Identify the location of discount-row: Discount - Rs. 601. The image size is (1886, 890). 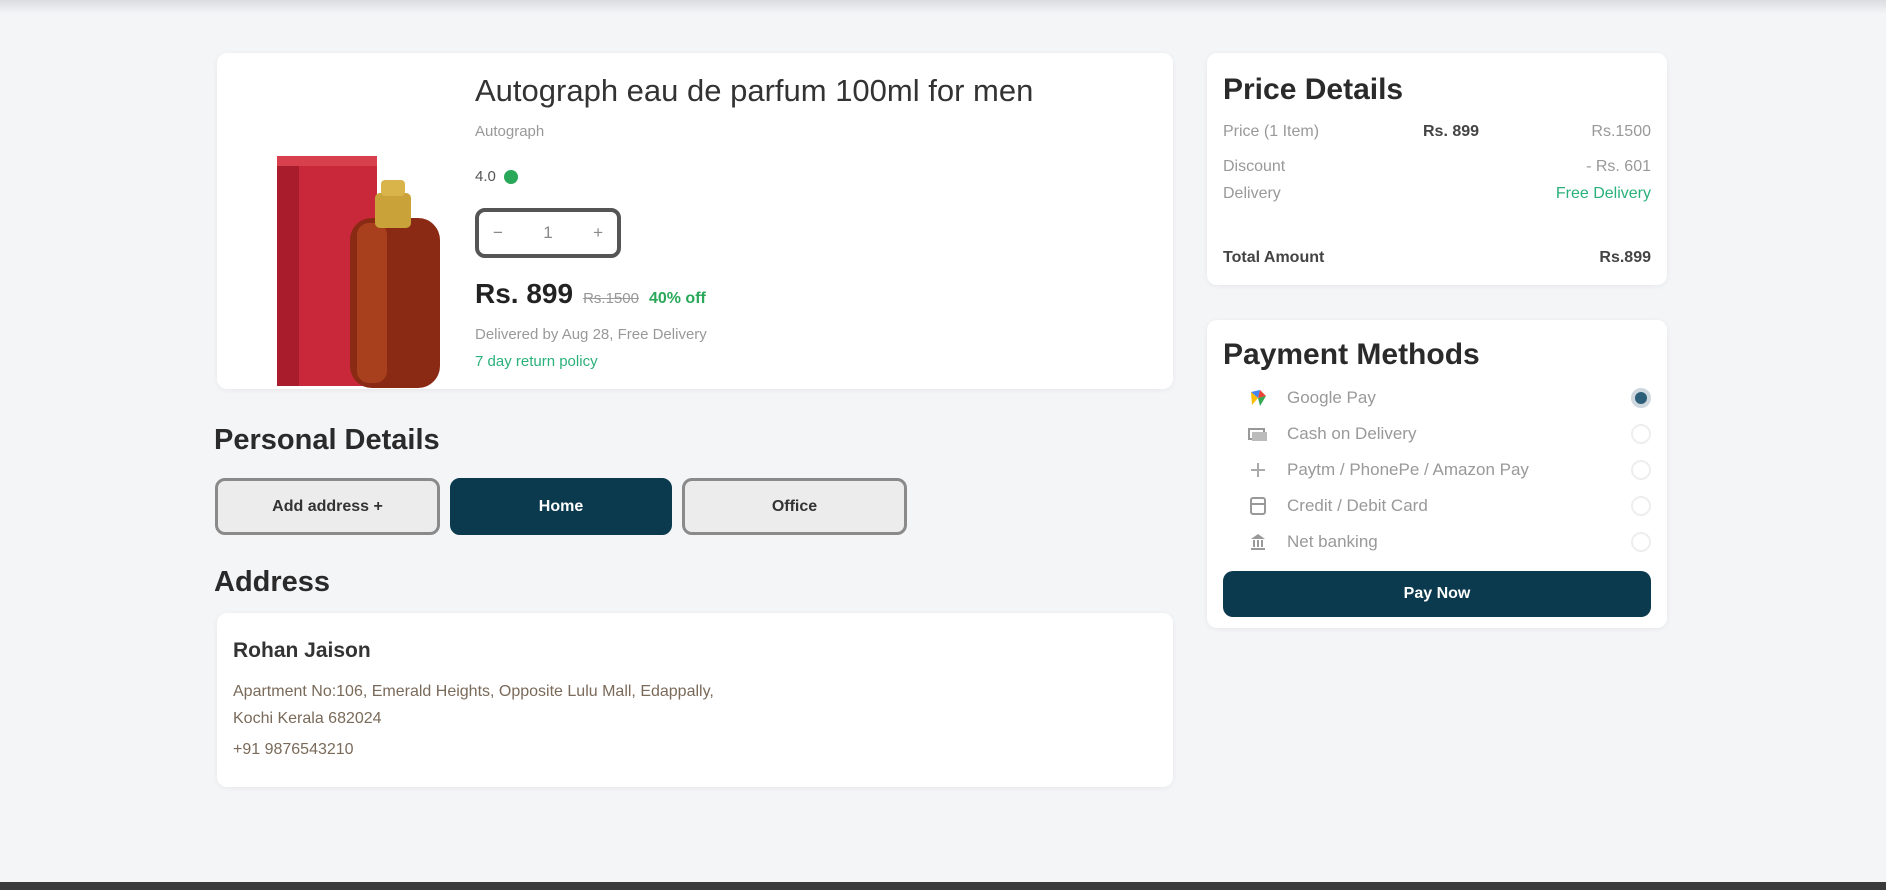
(1437, 167).